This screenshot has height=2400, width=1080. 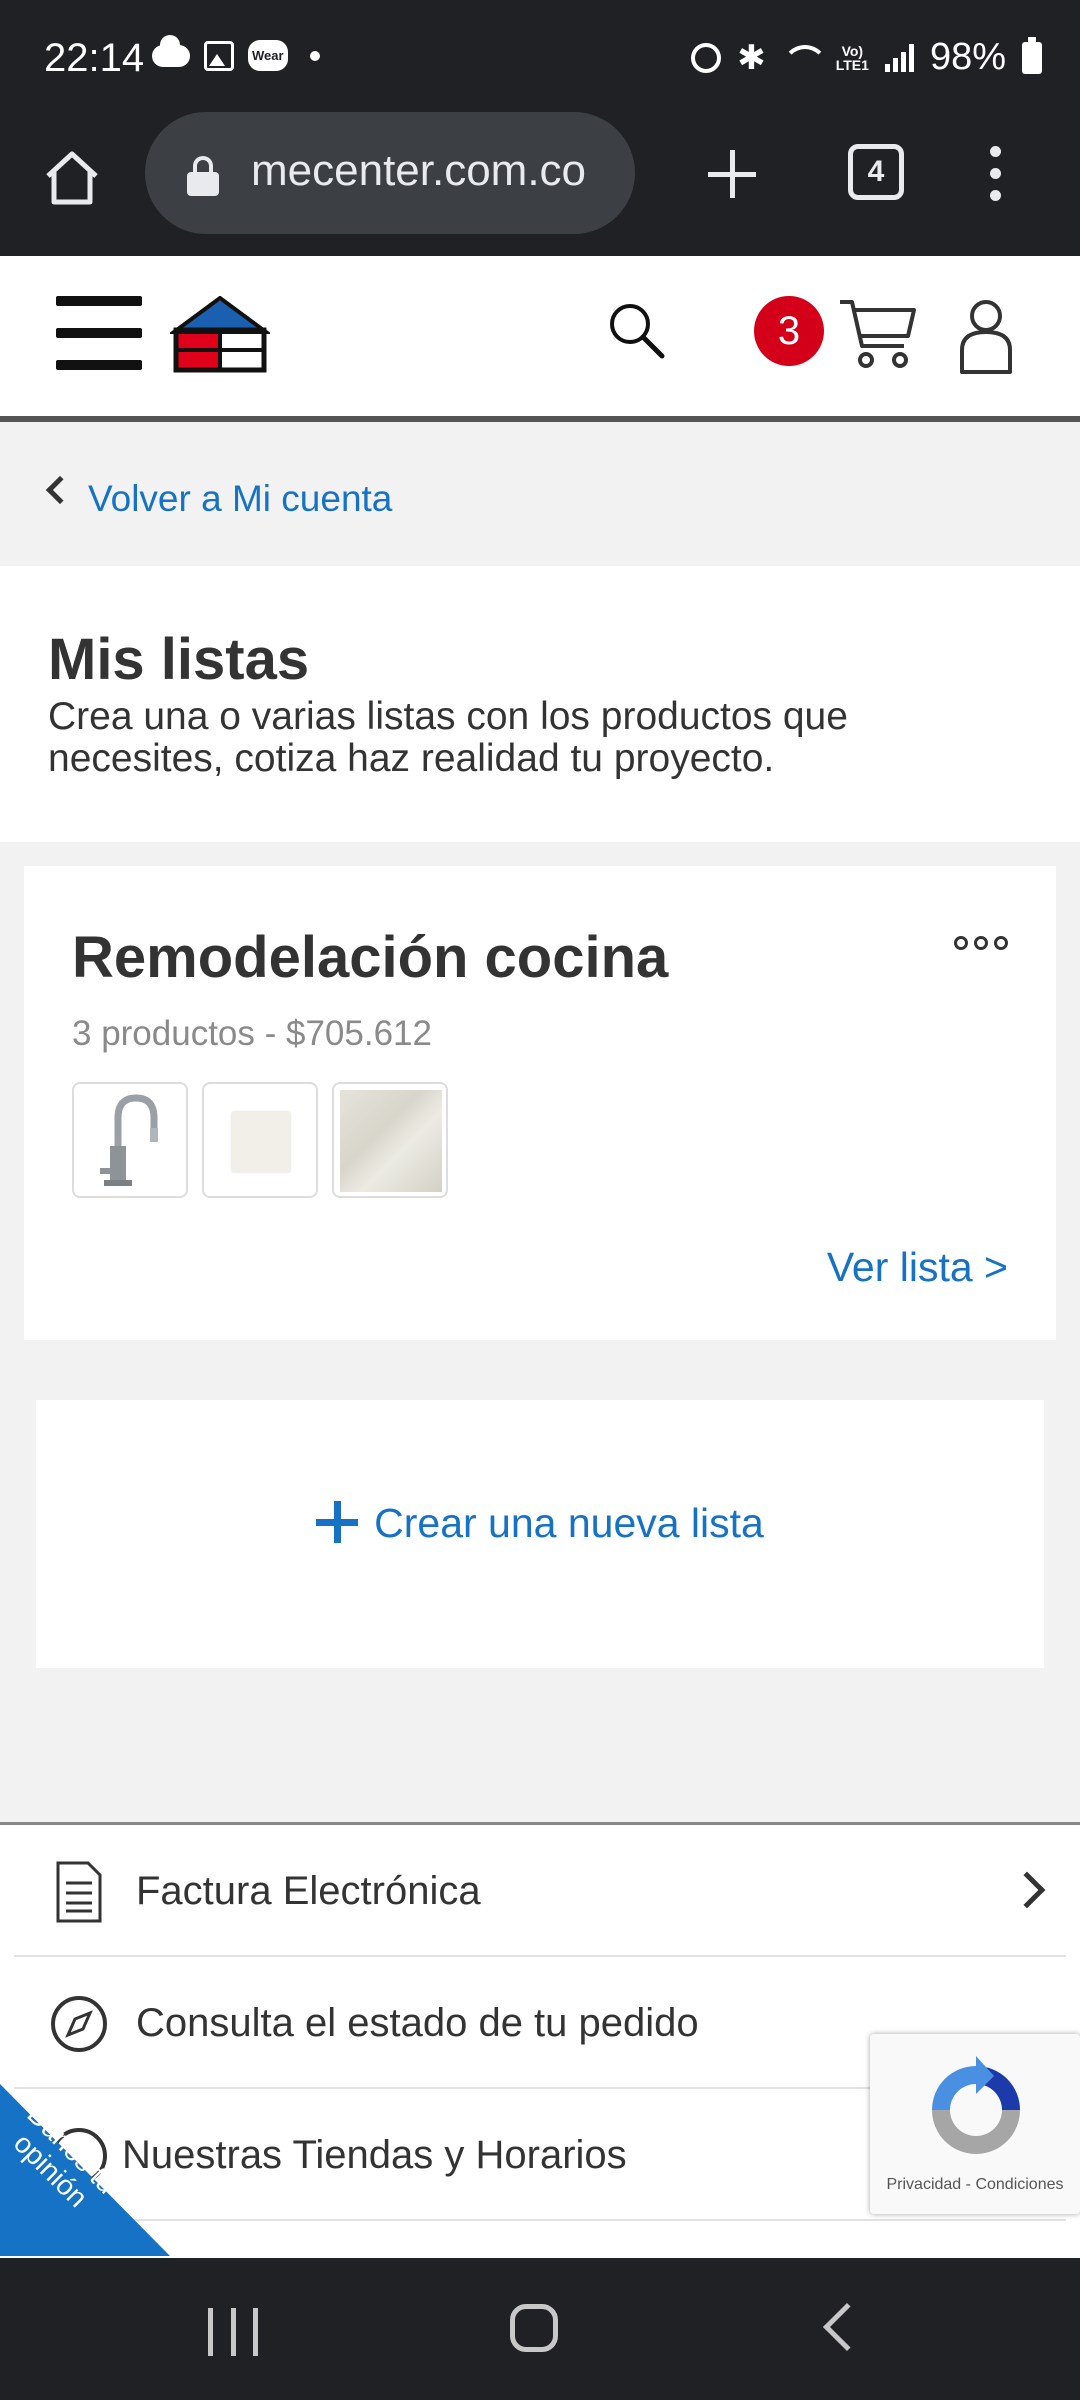 What do you see at coordinates (981, 943) in the screenshot?
I see `list-options-icon` at bounding box center [981, 943].